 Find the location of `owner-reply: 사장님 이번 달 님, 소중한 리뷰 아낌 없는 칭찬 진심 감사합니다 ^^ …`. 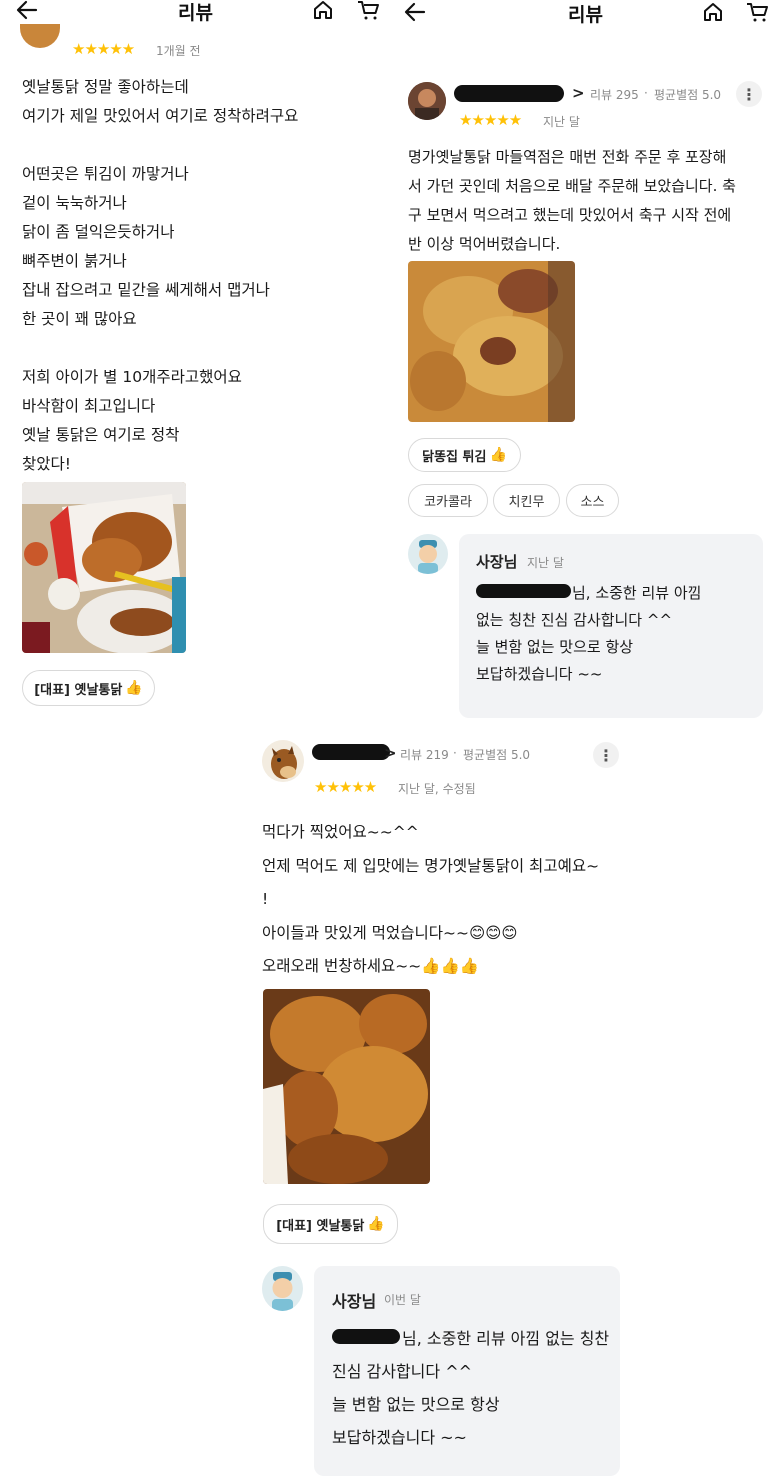

owner-reply: 사장님 이번 달 님, 소중한 리뷰 아낌 없는 칭찬 진심 감사합니다 ^^ … is located at coordinates (467, 1371).